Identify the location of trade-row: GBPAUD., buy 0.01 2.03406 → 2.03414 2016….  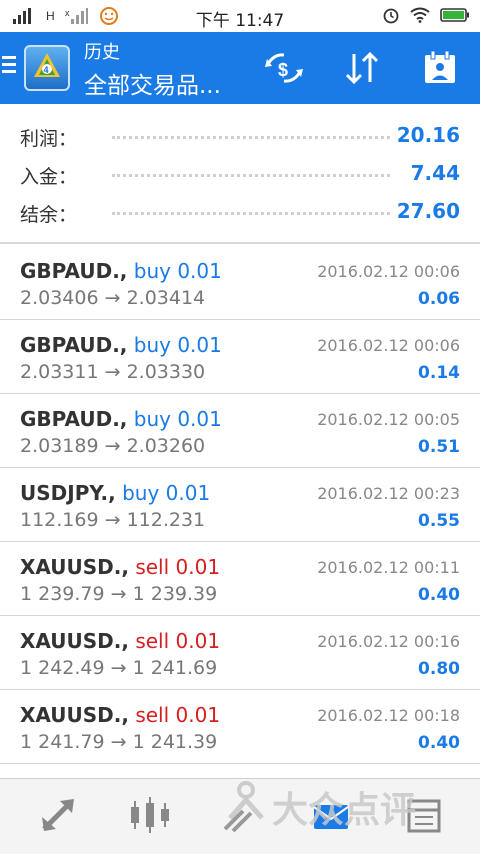
(240, 283).